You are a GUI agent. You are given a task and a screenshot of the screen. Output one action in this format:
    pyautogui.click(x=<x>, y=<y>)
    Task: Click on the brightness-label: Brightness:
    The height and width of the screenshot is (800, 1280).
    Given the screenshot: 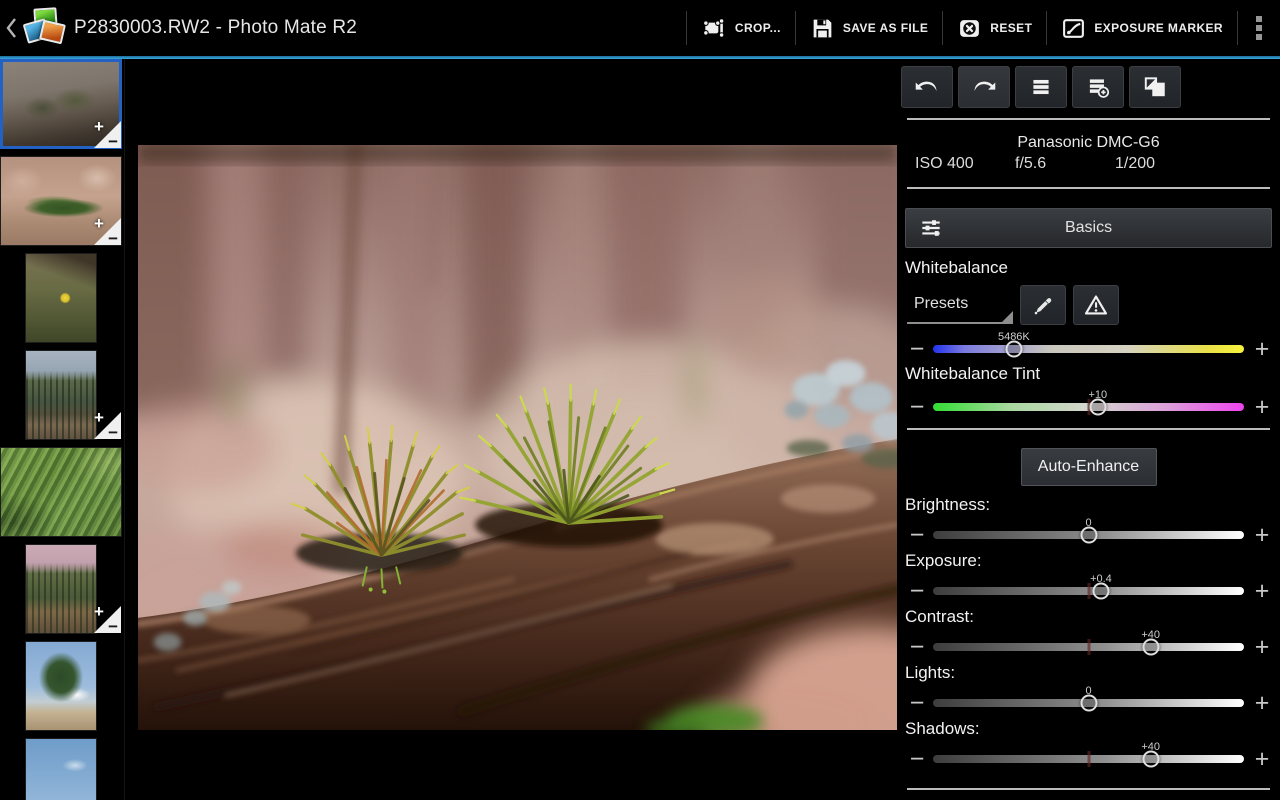 What is the action you would take?
    pyautogui.click(x=948, y=504)
    